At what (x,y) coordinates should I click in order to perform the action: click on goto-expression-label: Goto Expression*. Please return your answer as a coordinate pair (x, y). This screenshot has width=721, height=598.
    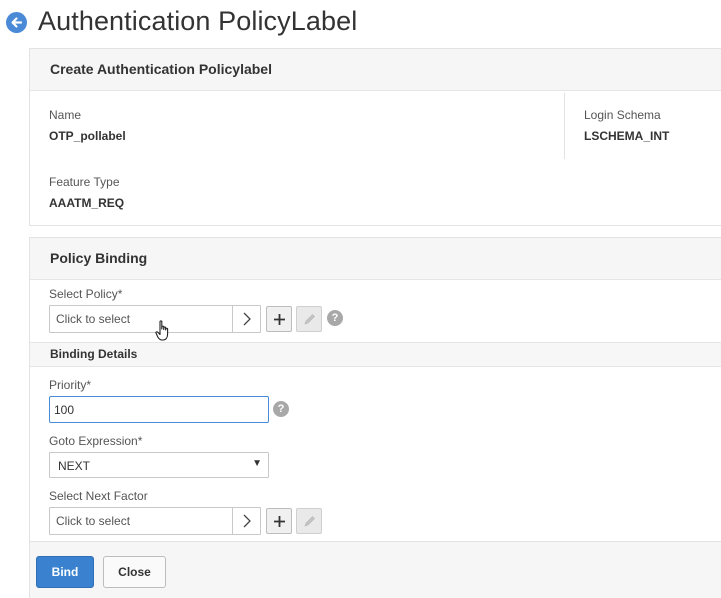
    Looking at the image, I should click on (96, 441).